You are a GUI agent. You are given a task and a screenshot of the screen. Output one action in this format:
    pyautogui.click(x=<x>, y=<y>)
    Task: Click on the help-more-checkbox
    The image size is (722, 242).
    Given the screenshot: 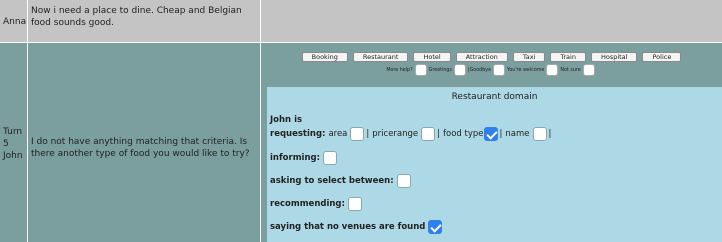 What is the action you would take?
    pyautogui.click(x=420, y=70)
    